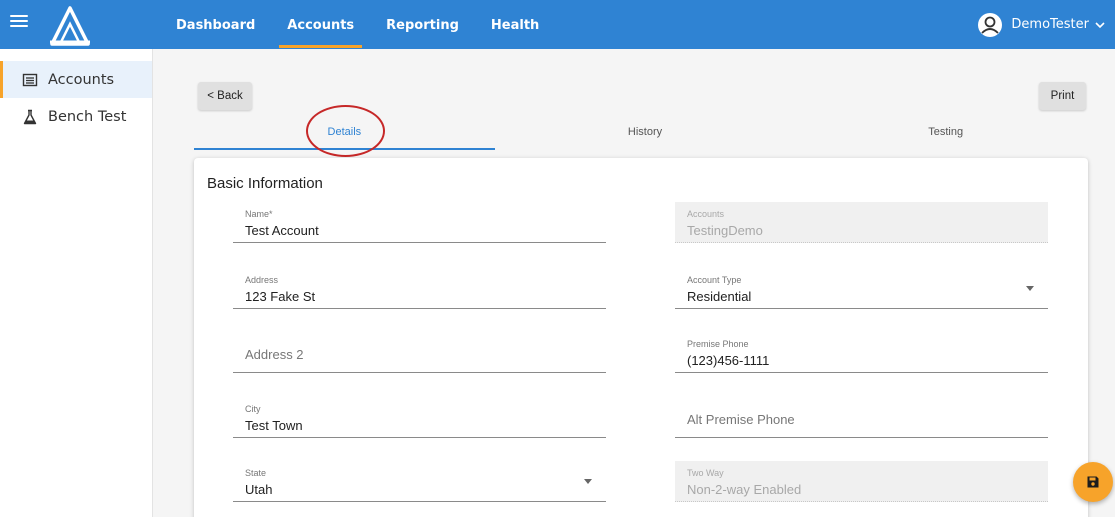 This screenshot has width=1115, height=517. What do you see at coordinates (87, 116) in the screenshot?
I see `sidebar-item-label: Bench Test` at bounding box center [87, 116].